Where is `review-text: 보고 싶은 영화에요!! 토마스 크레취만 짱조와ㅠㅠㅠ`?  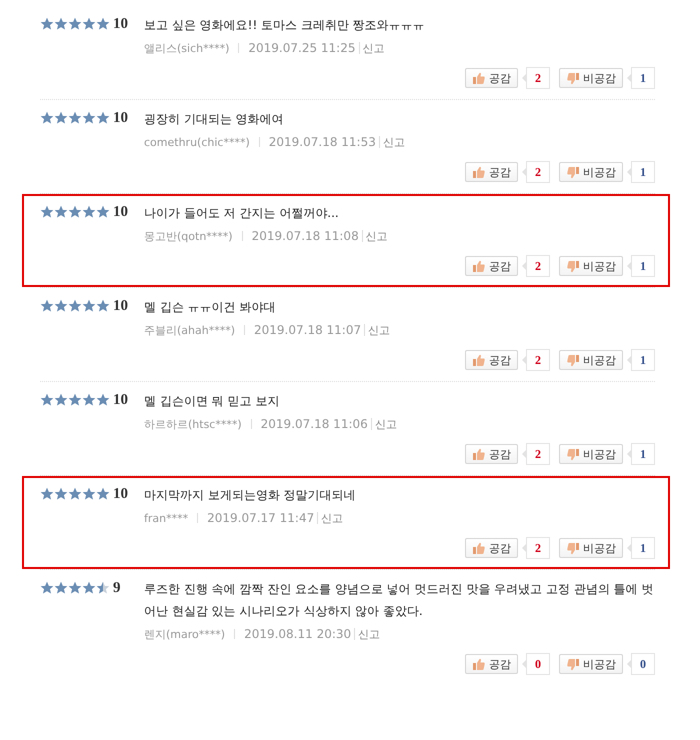 review-text: 보고 싶은 영화에요!! 토마스 크레취만 짱조와ㅠㅠㅠ is located at coordinates (285, 25).